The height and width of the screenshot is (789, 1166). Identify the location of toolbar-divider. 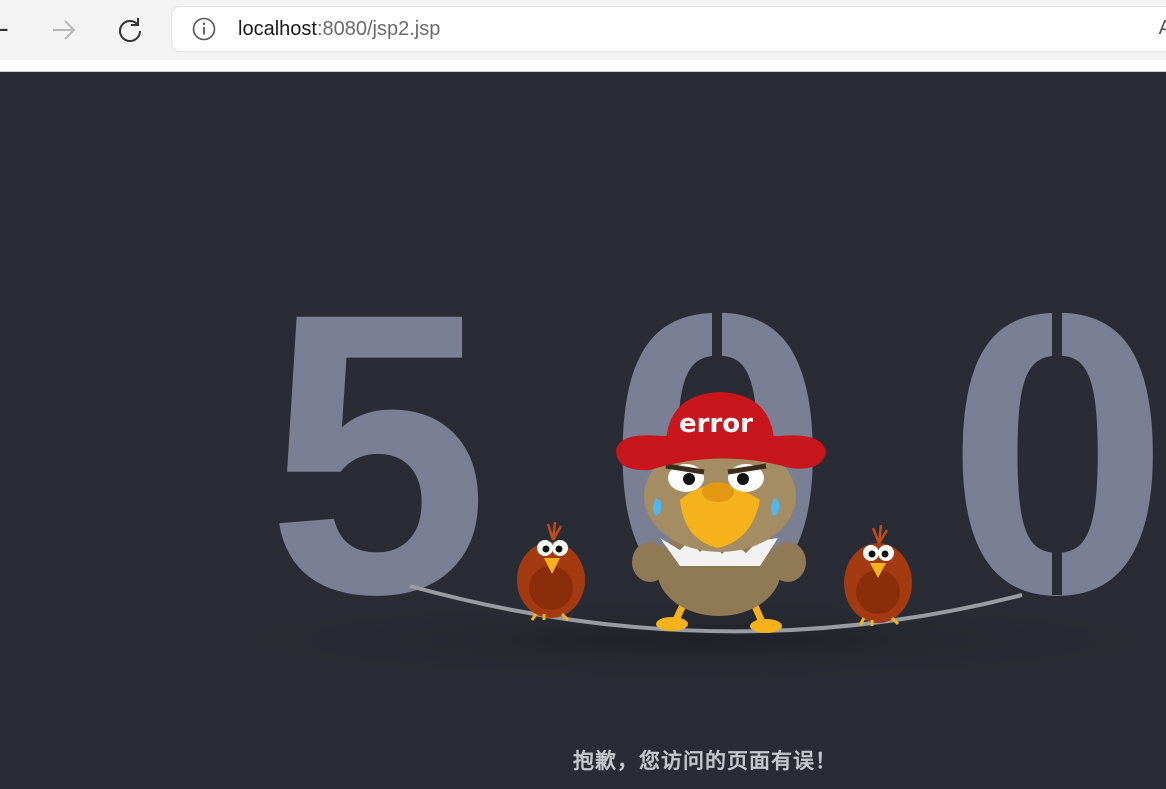
(583, 66).